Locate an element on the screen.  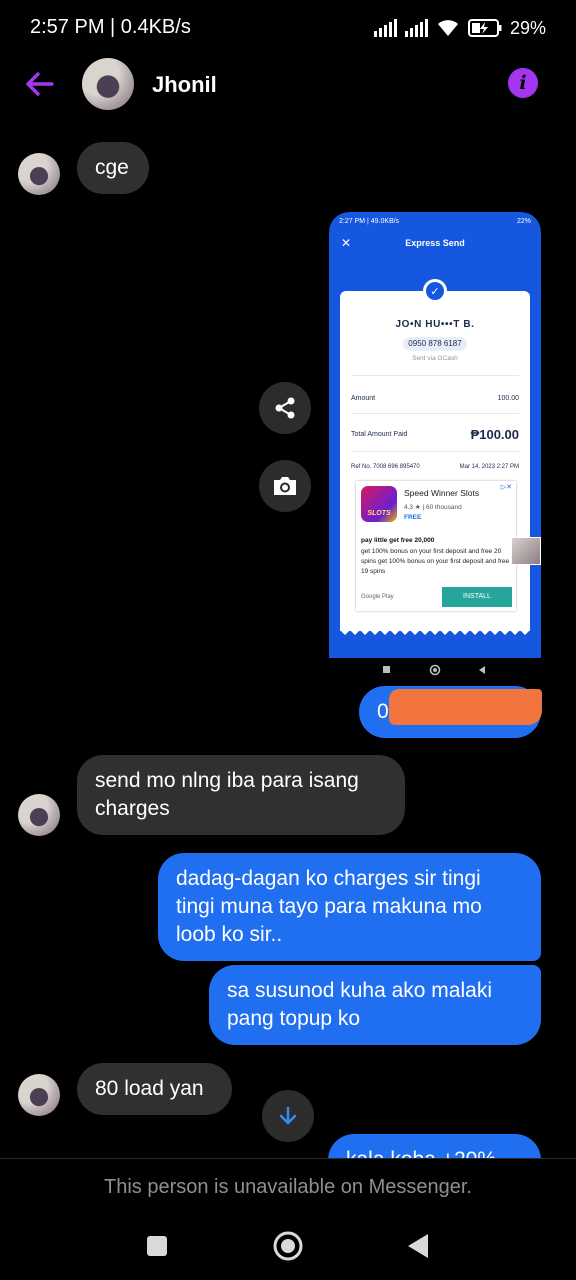
message-bubble-incoming: send mo nlng iba para isang charges is located at coordinates (241, 795).